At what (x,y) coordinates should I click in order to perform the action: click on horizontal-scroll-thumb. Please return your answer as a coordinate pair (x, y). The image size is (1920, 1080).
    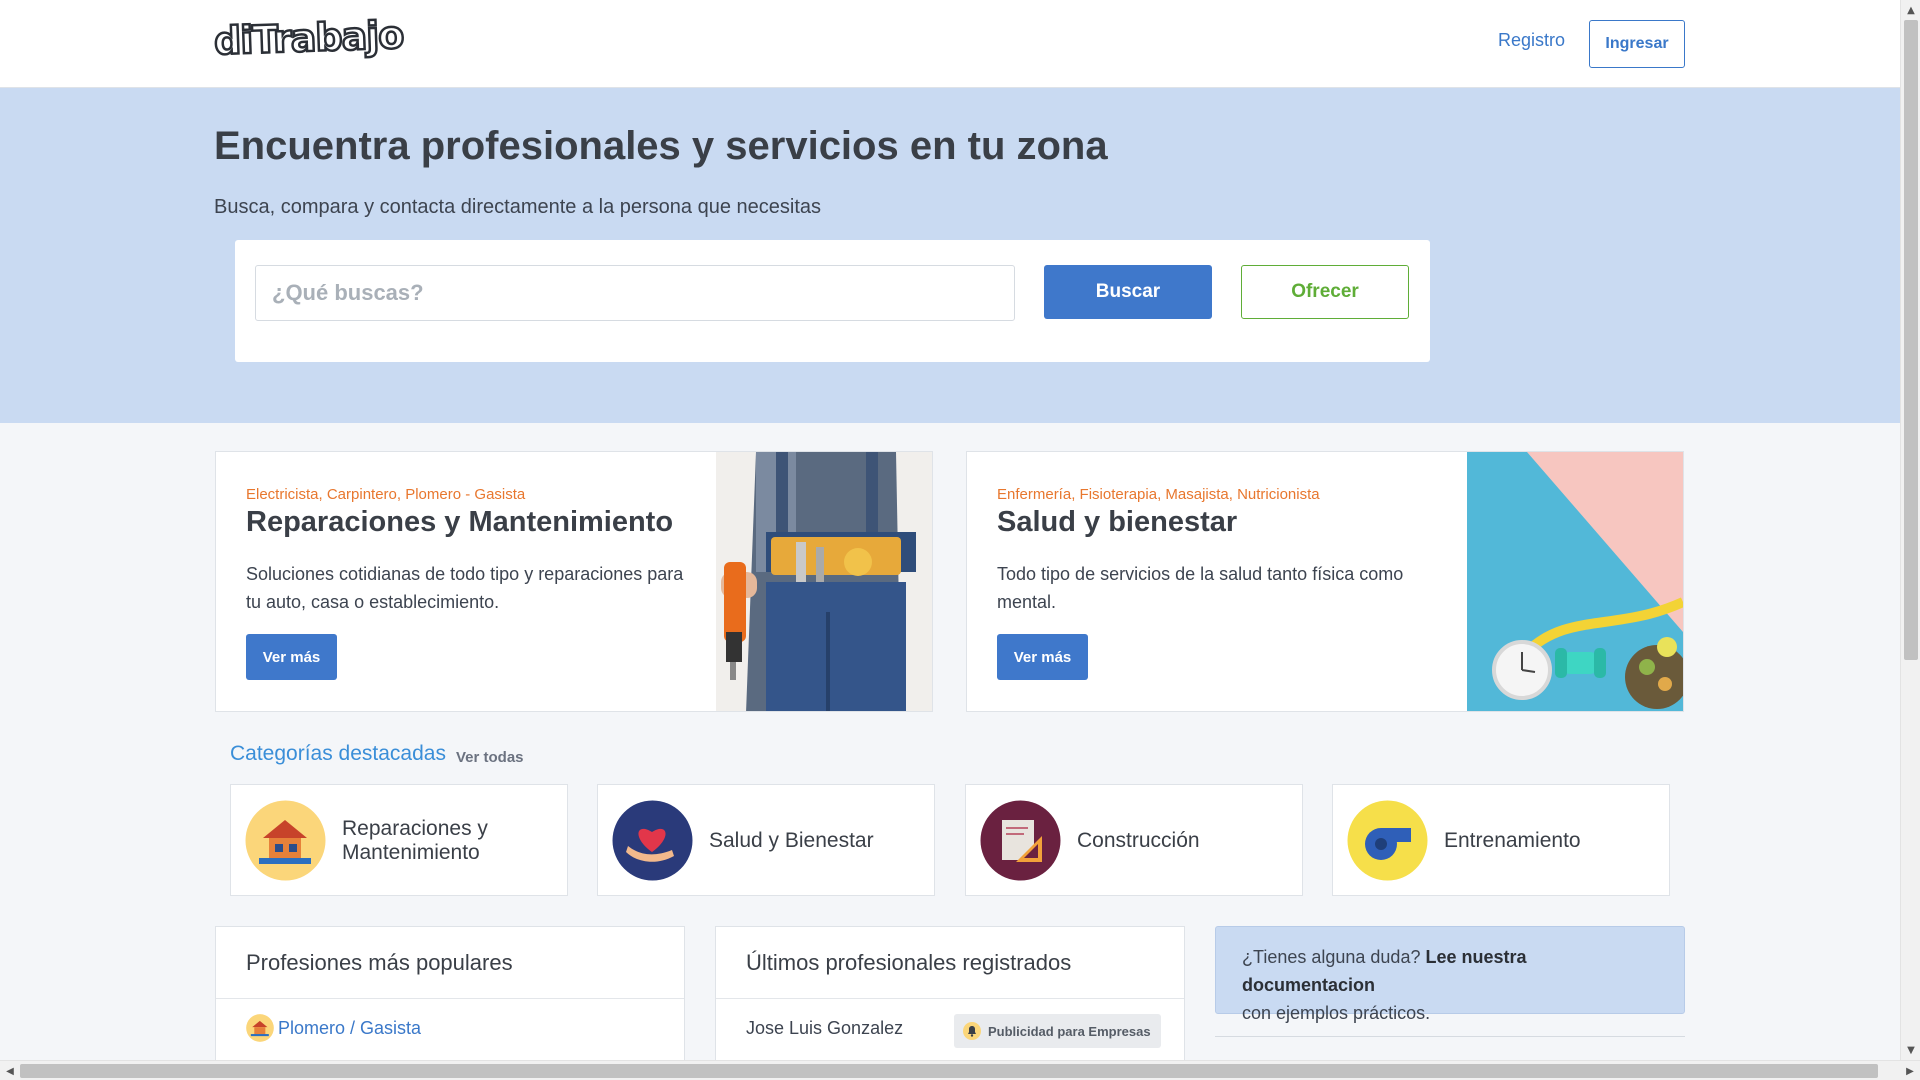
    Looking at the image, I should click on (949, 1071).